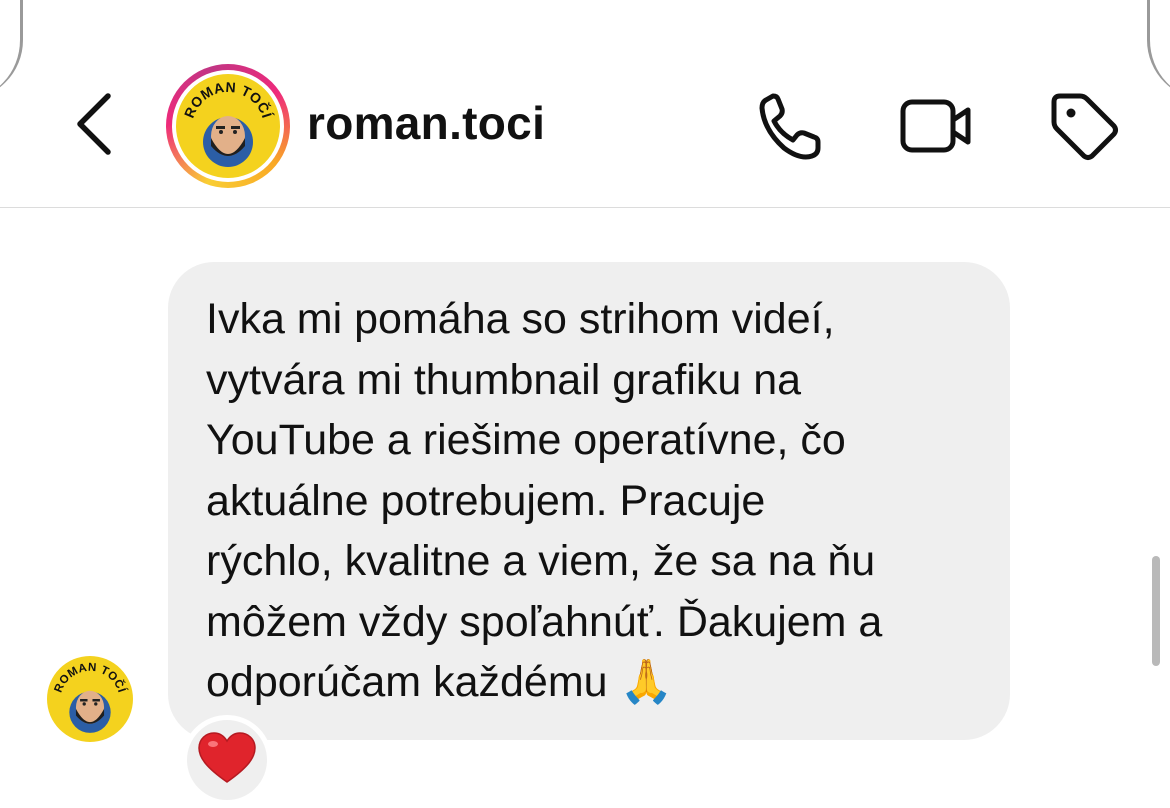 Image resolution: width=1170 pixels, height=808 pixels. I want to click on phone-icon, so click(790, 126).